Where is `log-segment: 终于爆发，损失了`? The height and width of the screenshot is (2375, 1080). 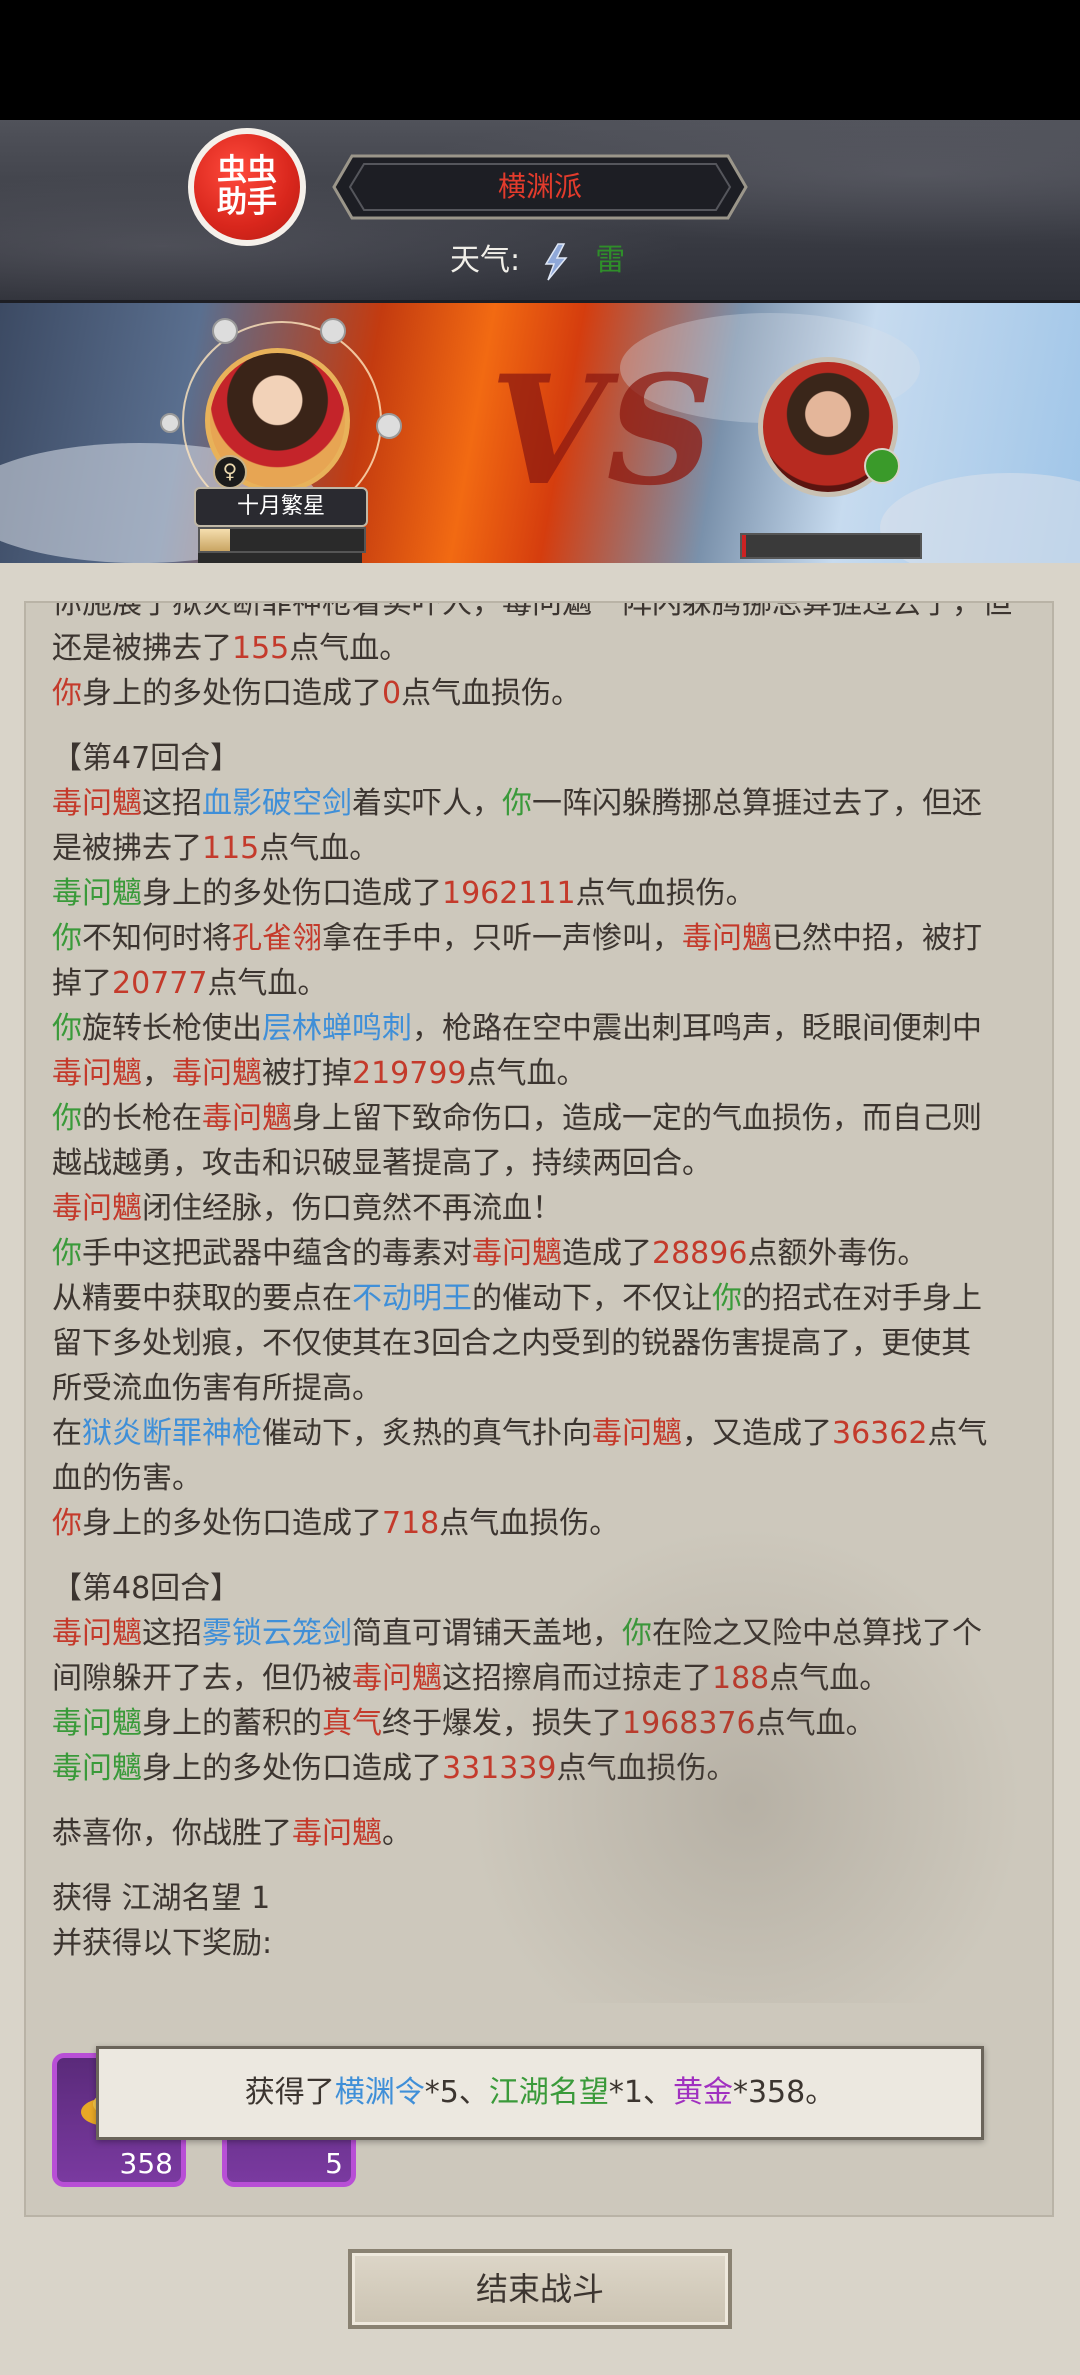 log-segment: 终于爆发，损失了 is located at coordinates (502, 1723).